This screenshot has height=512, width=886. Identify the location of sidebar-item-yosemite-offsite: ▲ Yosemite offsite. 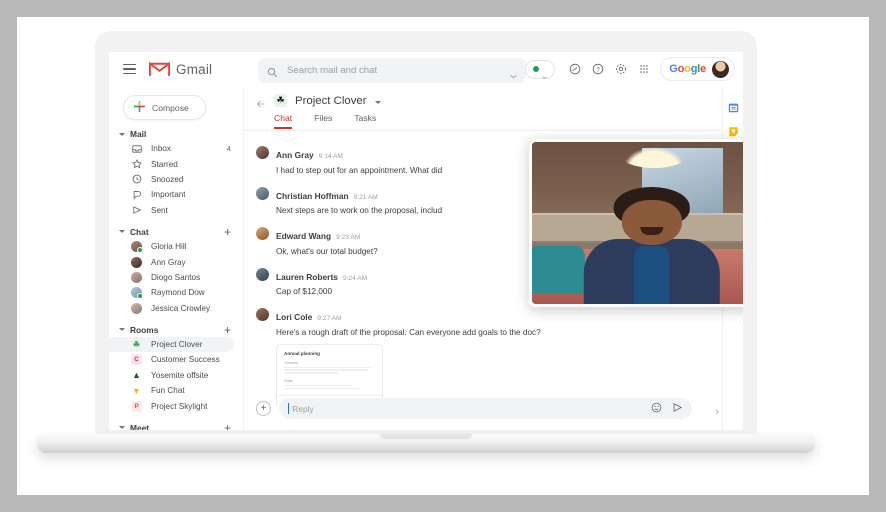
(176, 375).